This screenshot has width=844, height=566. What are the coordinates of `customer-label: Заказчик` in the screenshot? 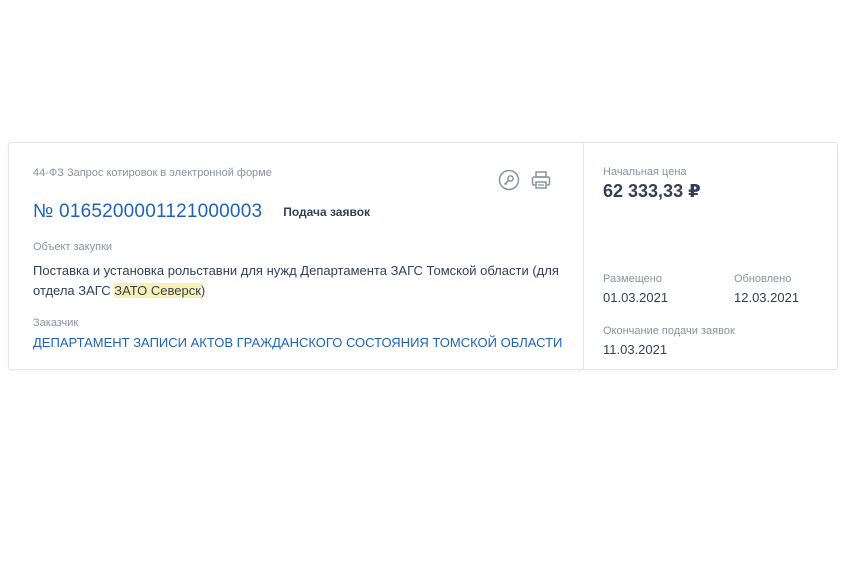 It's located at (56, 323).